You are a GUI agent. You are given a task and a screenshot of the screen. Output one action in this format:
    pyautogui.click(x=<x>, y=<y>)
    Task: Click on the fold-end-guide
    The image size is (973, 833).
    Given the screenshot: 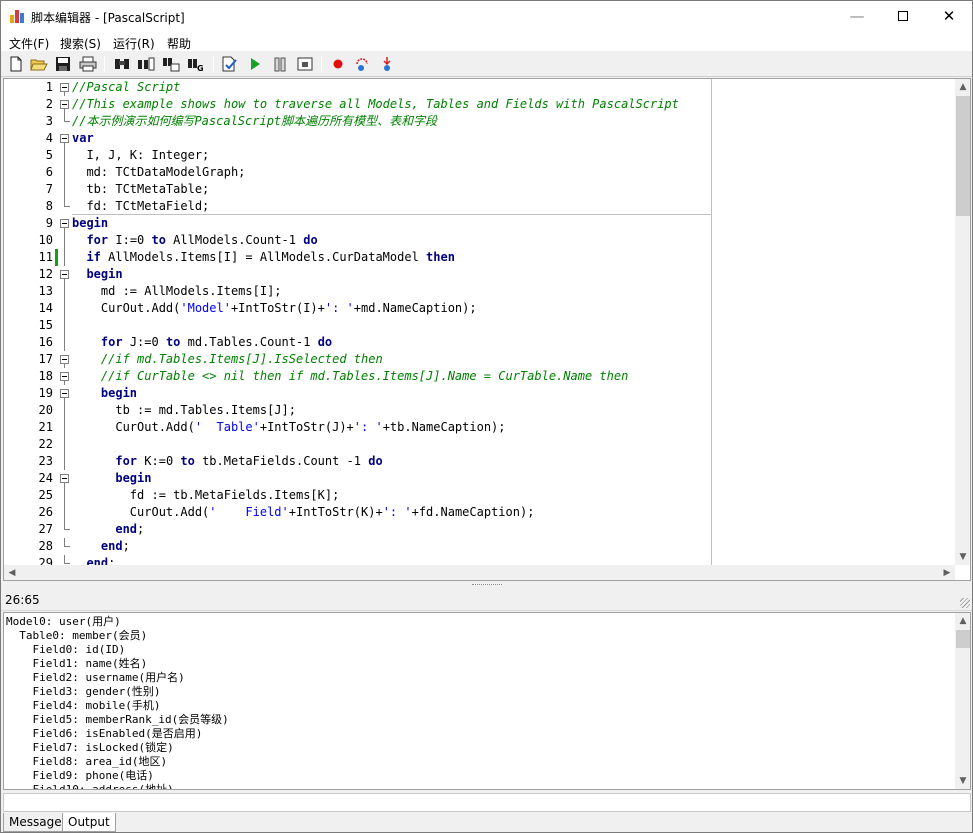 What is the action you would take?
    pyautogui.click(x=67, y=525)
    